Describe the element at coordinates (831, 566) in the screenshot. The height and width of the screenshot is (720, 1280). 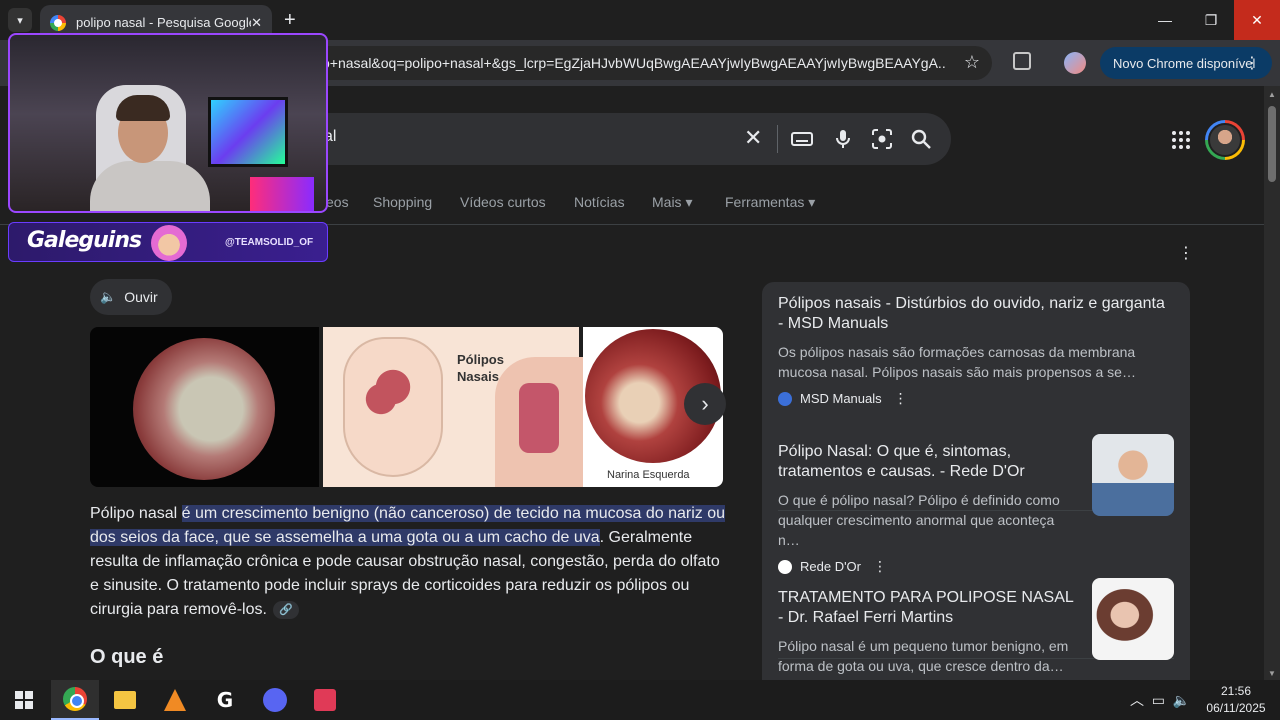
I see `source-site-name: Rede D'Or` at that location.